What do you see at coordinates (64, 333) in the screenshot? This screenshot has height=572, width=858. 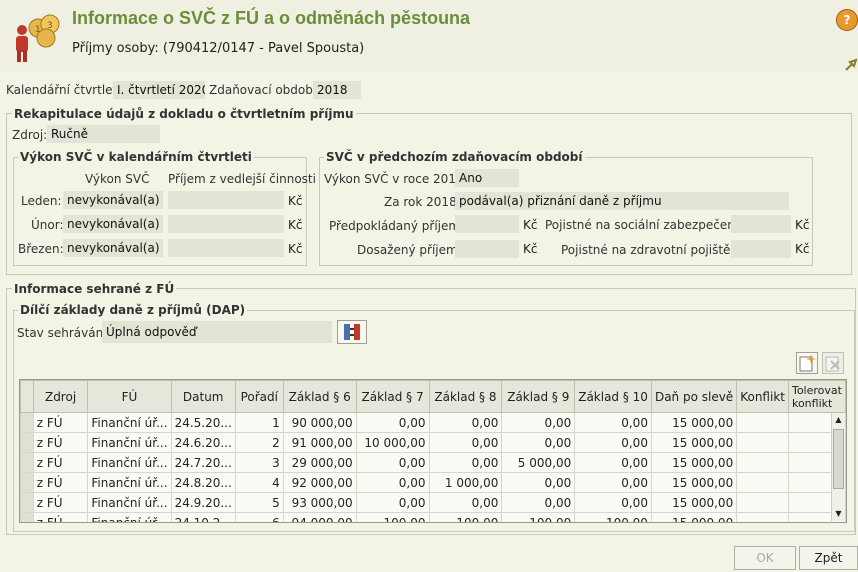 I see `status-label: Stav sehrávání:` at bounding box center [64, 333].